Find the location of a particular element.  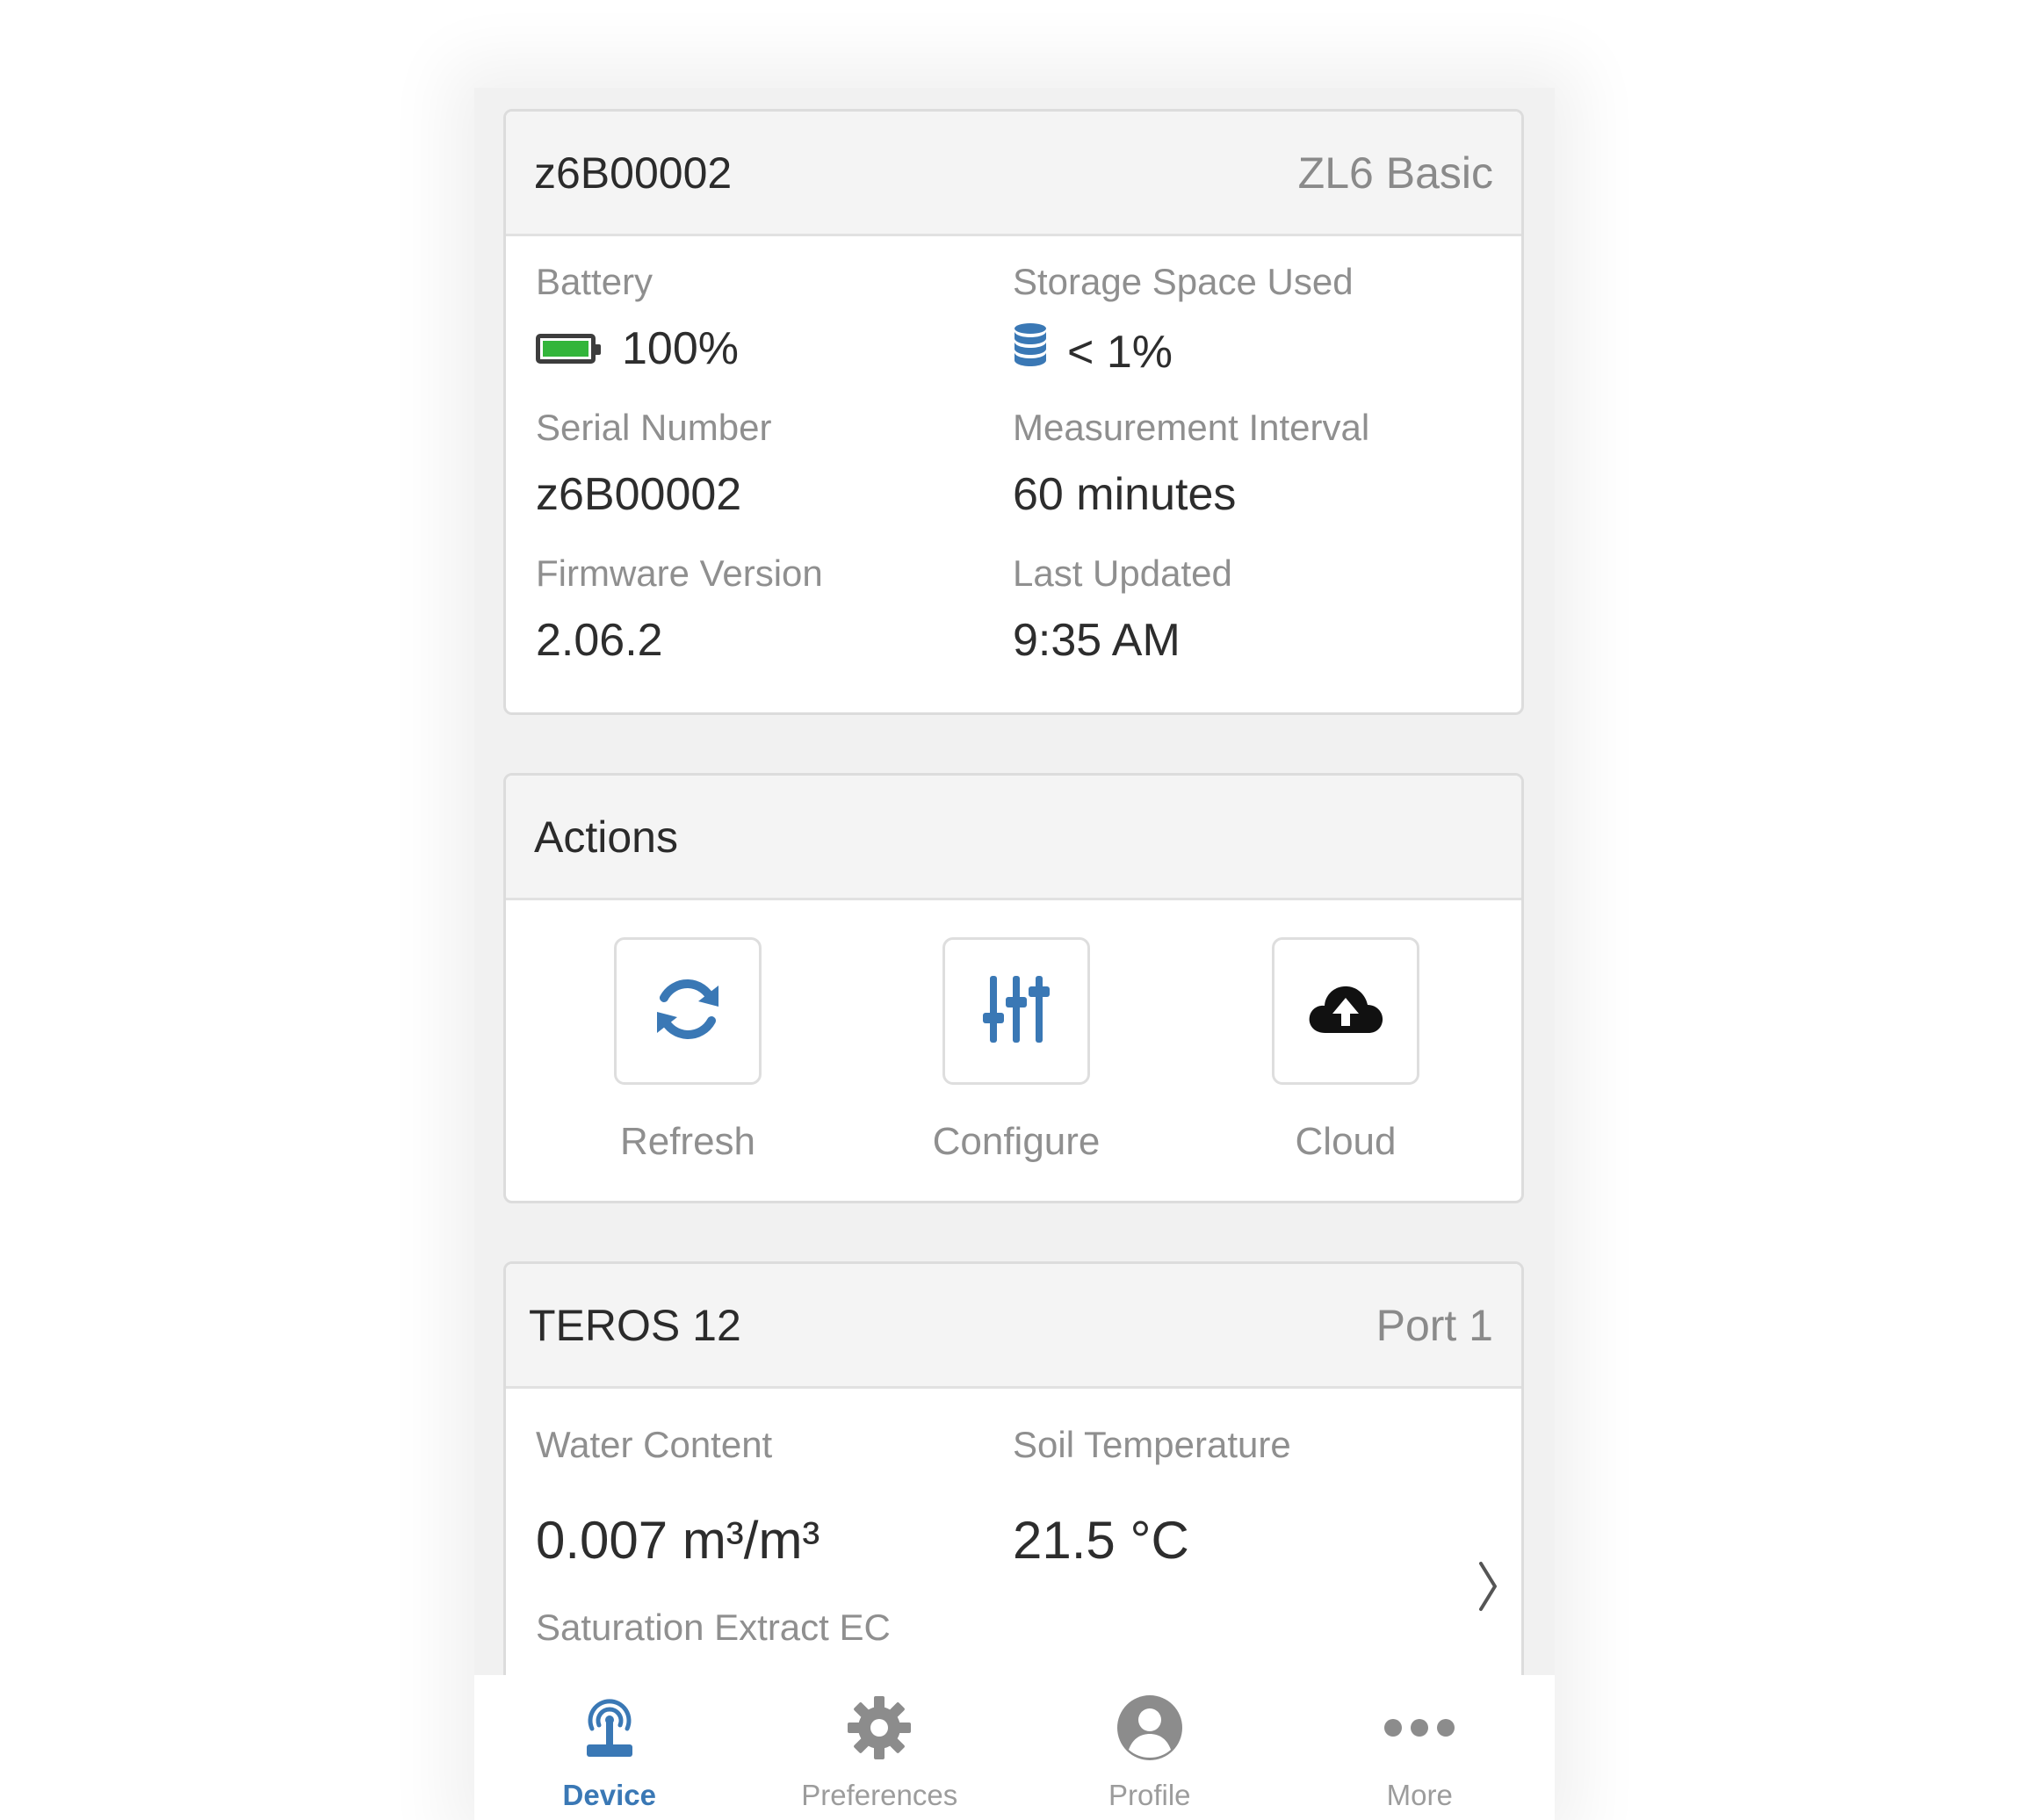

device-card-header: z6B00002 ZL6 Basic is located at coordinates (1013, 174).